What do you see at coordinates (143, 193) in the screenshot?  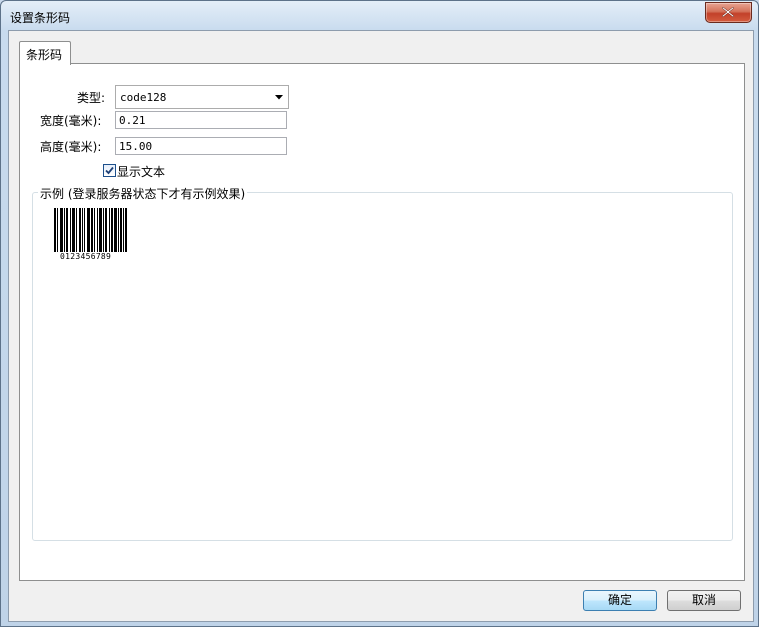 I see `preview-group-title: 示例 (登录服务器状态下才有示例效果)` at bounding box center [143, 193].